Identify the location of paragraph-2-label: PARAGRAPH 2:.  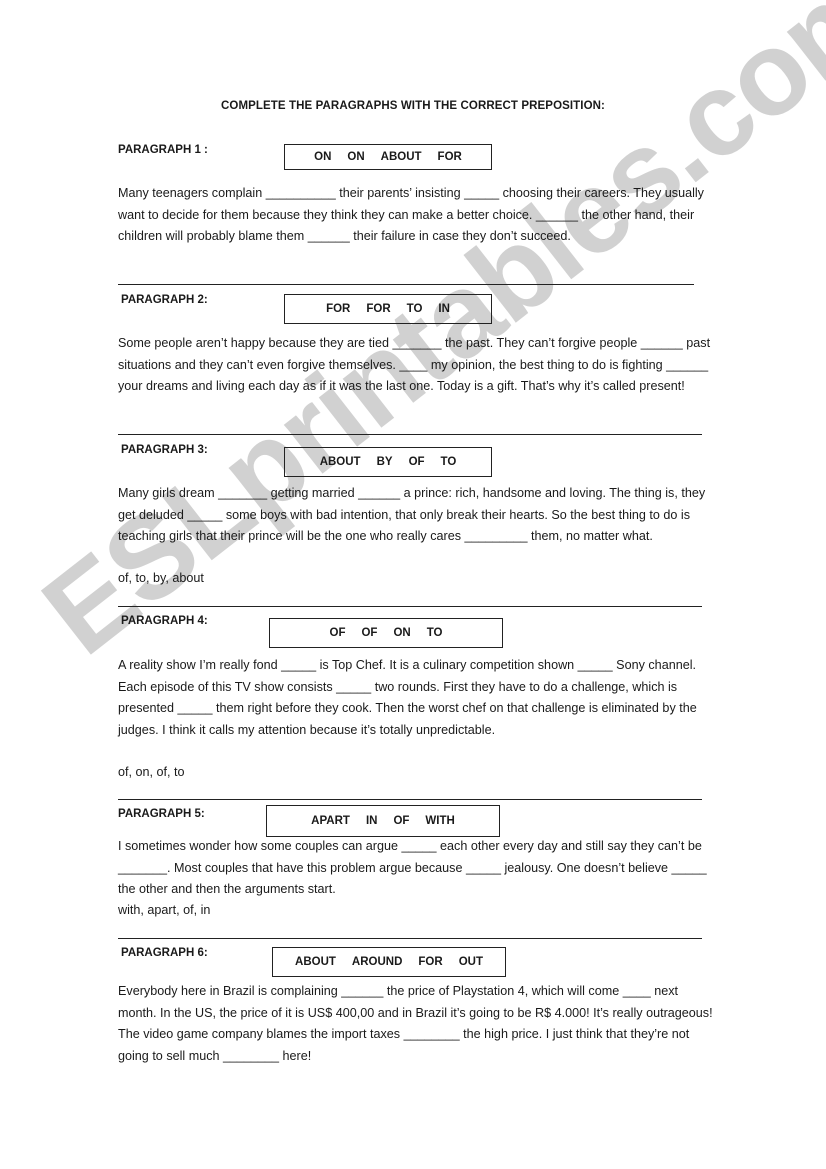
(164, 300).